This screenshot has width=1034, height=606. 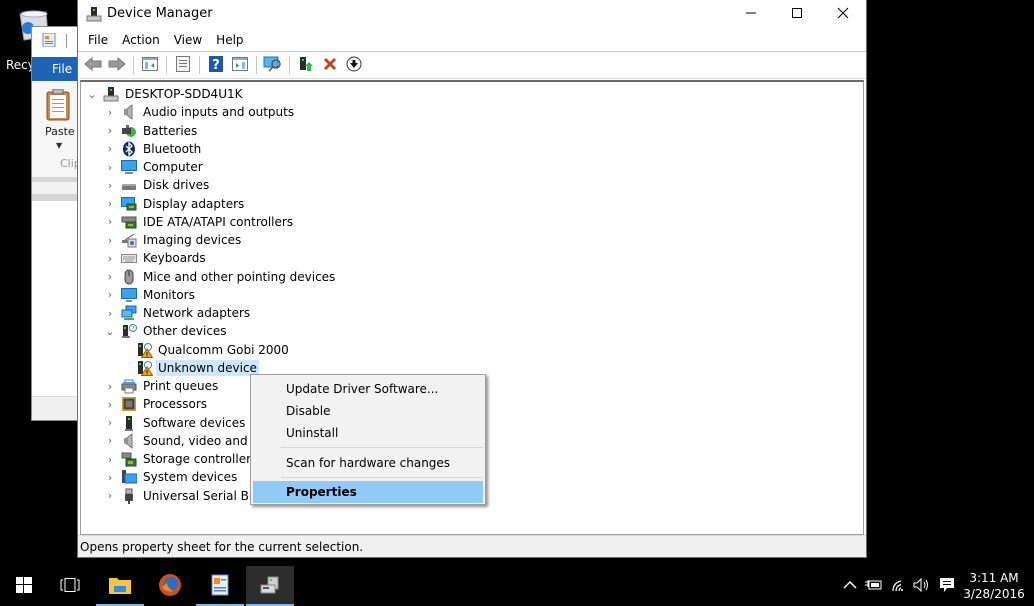 What do you see at coordinates (177, 313) in the screenshot?
I see `tree-category: › Network adapters` at bounding box center [177, 313].